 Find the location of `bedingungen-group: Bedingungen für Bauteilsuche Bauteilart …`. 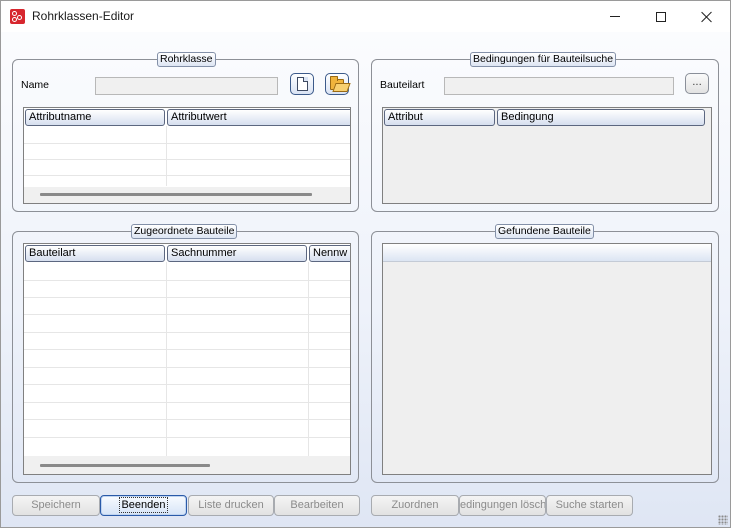

bedingungen-group: Bedingungen für Bauteilsuche Bauteilart … is located at coordinates (545, 132).